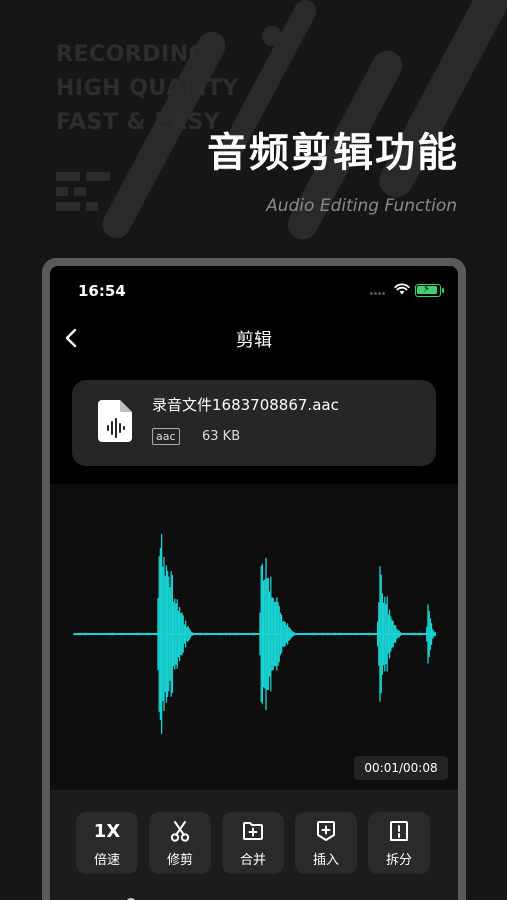 Image resolution: width=507 pixels, height=900 pixels. Describe the element at coordinates (180, 831) in the screenshot. I see `scissors-icon` at that location.